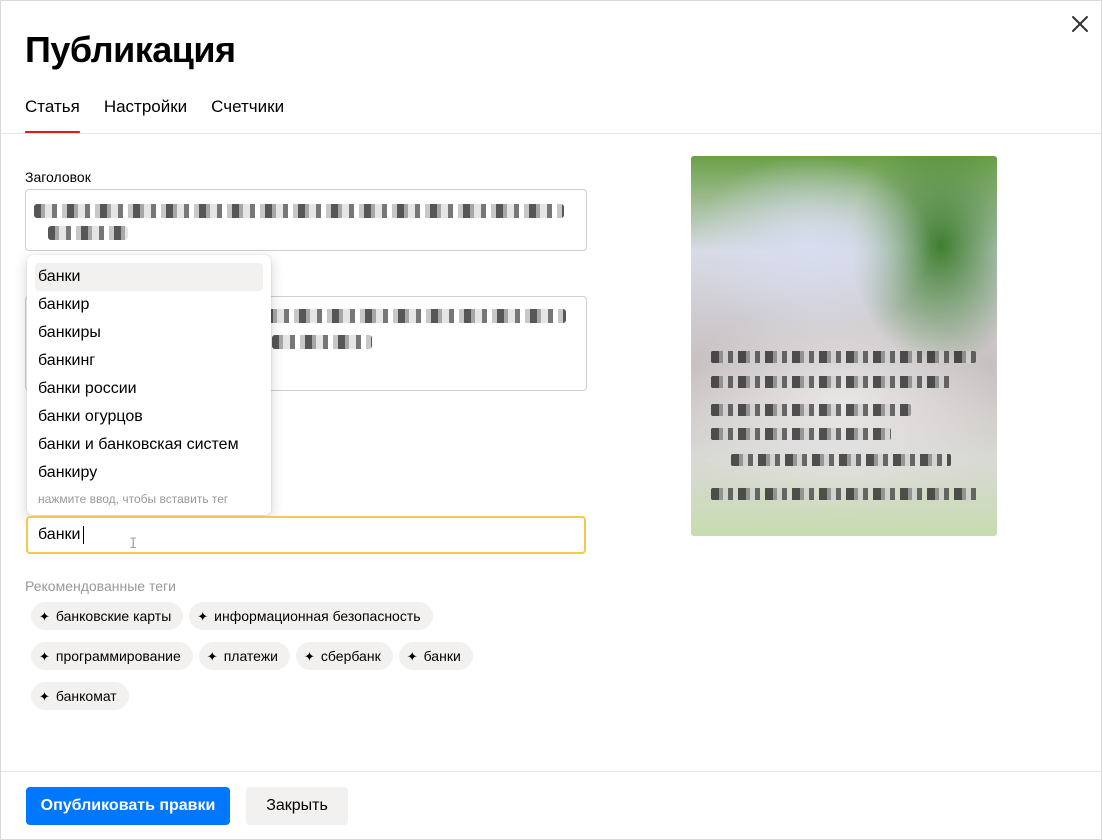 This screenshot has width=1102, height=840. I want to click on suggestion-item: банки россии, so click(149, 389).